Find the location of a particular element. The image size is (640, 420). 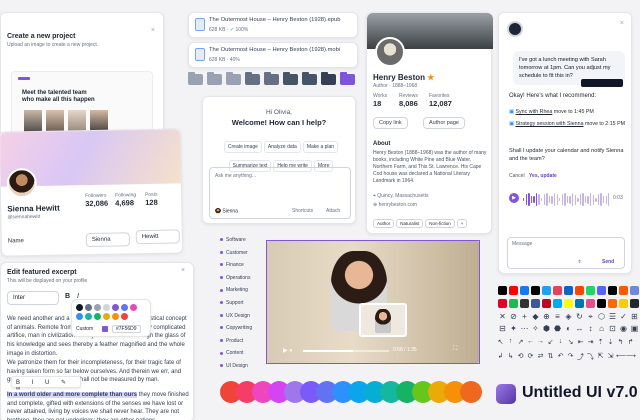

ui-icon: ⬡ is located at coordinates (601, 316).